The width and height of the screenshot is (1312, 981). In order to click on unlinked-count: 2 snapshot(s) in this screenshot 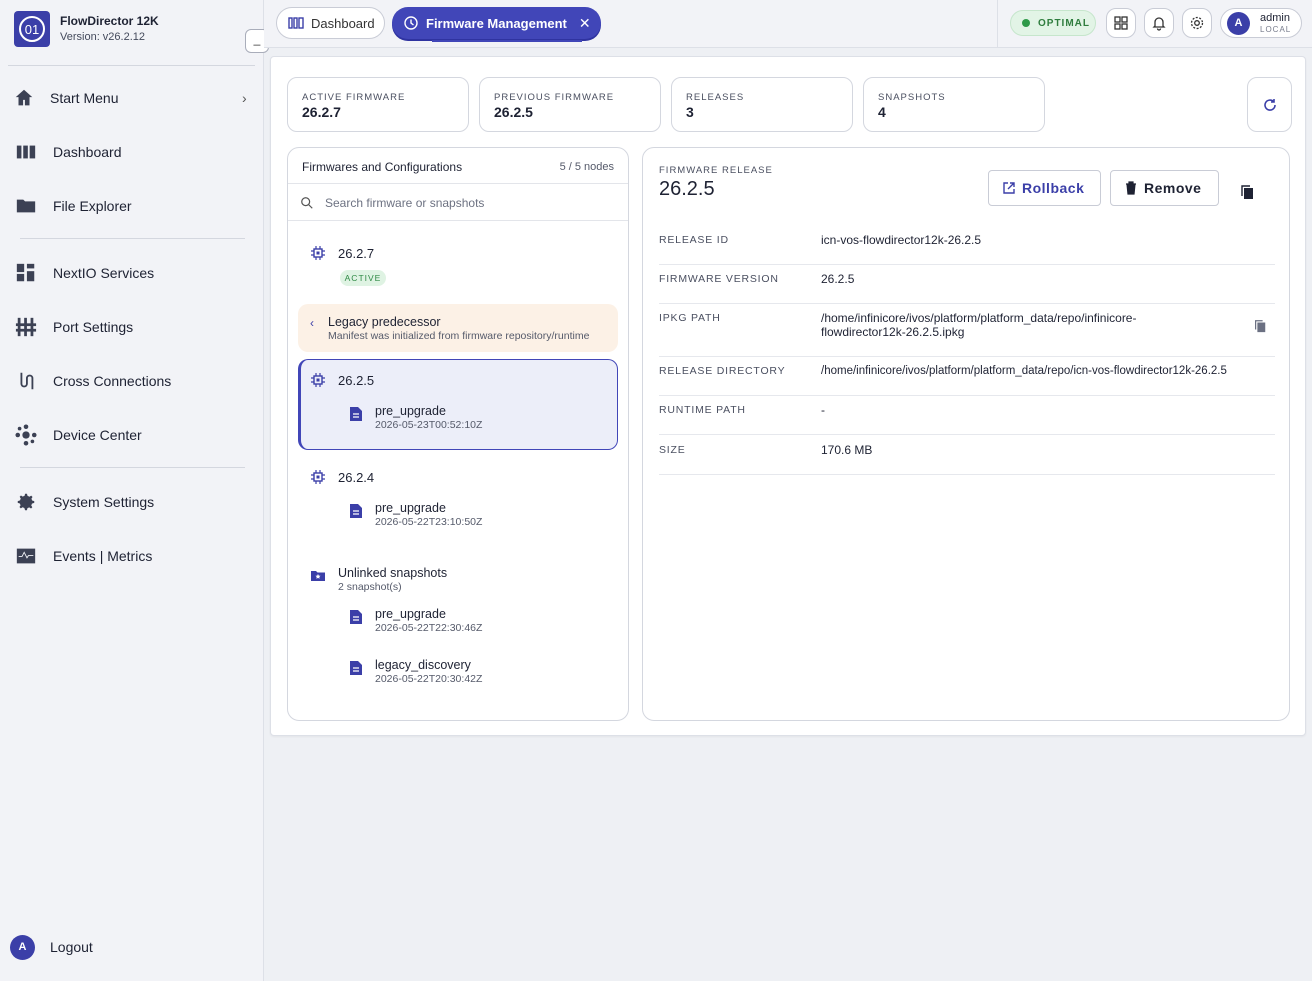, I will do `click(370, 587)`.